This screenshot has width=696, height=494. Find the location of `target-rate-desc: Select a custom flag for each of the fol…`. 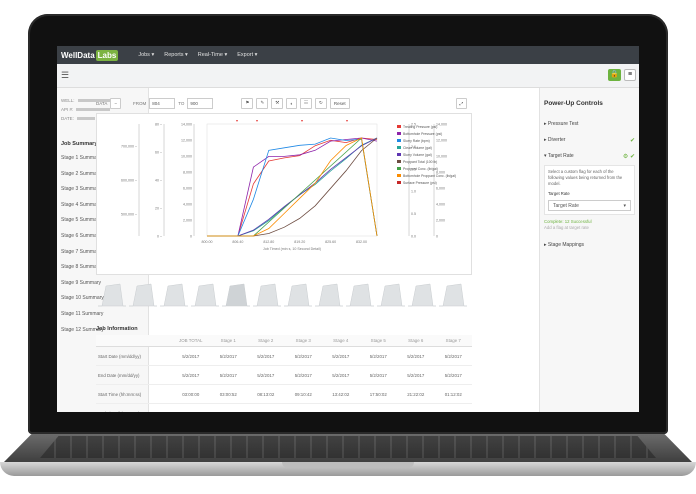

target-rate-desc: Select a custom flag for each of the fol… is located at coordinates (585, 177).